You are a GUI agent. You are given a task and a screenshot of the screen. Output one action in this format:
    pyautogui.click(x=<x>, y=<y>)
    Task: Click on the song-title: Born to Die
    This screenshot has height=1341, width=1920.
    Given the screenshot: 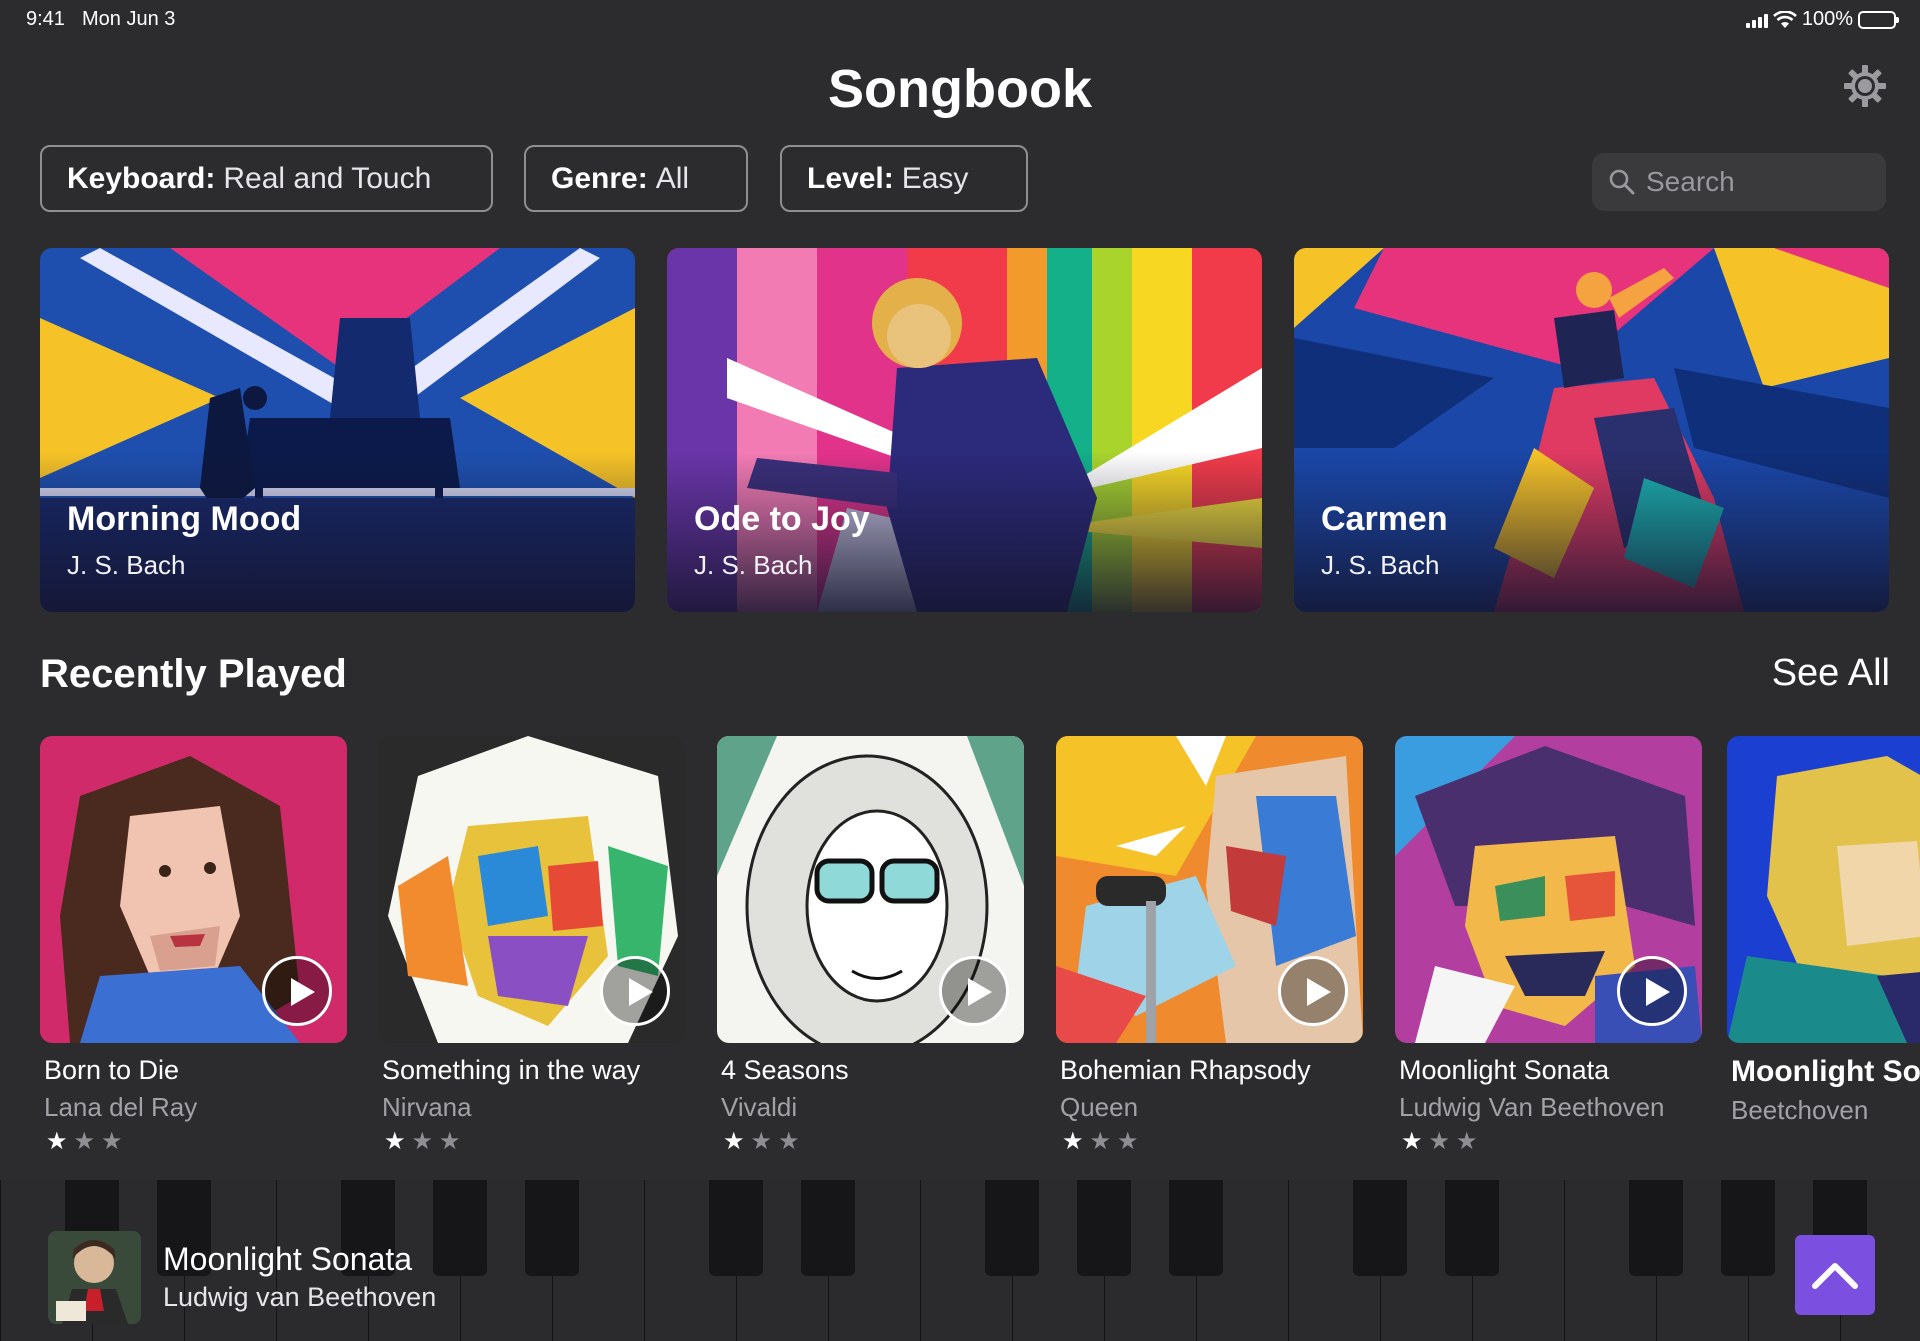 What is the action you would take?
    pyautogui.click(x=112, y=1070)
    